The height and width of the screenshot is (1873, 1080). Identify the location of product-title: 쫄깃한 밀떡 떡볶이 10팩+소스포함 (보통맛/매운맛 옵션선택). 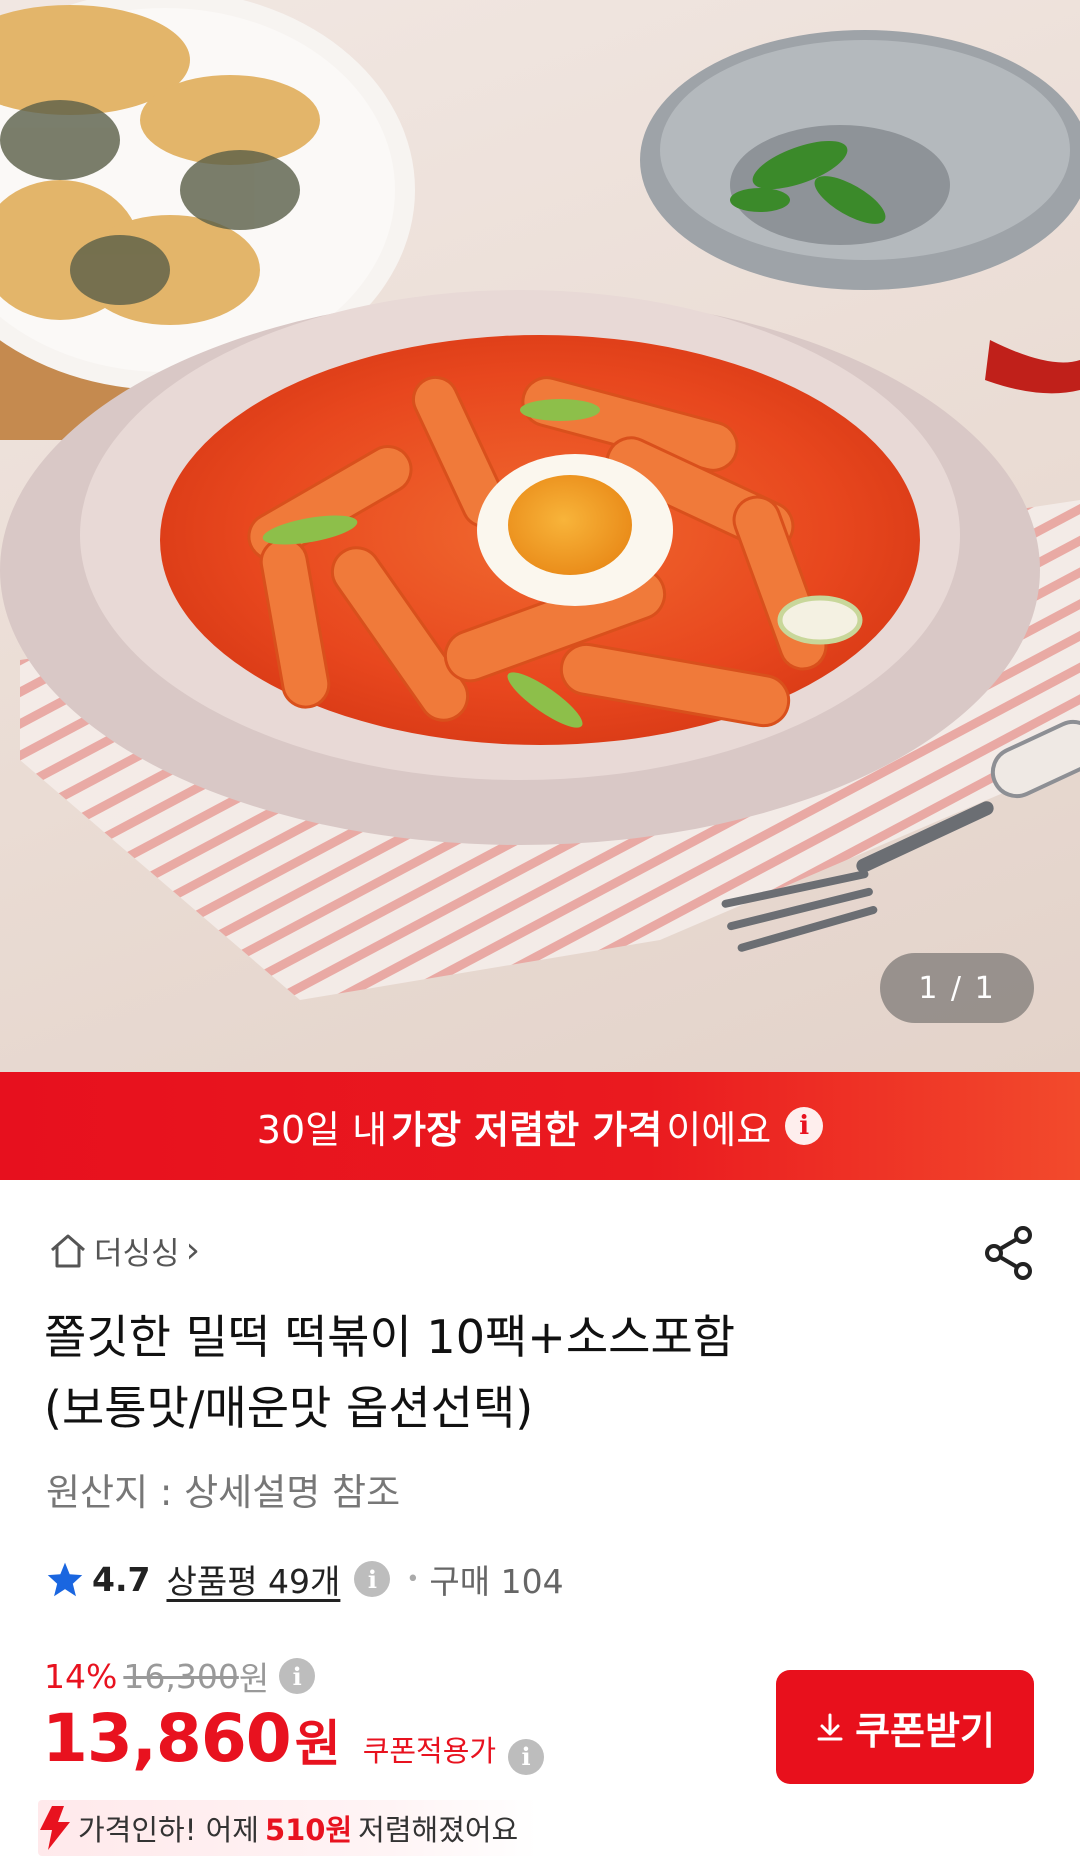
(524, 1373).